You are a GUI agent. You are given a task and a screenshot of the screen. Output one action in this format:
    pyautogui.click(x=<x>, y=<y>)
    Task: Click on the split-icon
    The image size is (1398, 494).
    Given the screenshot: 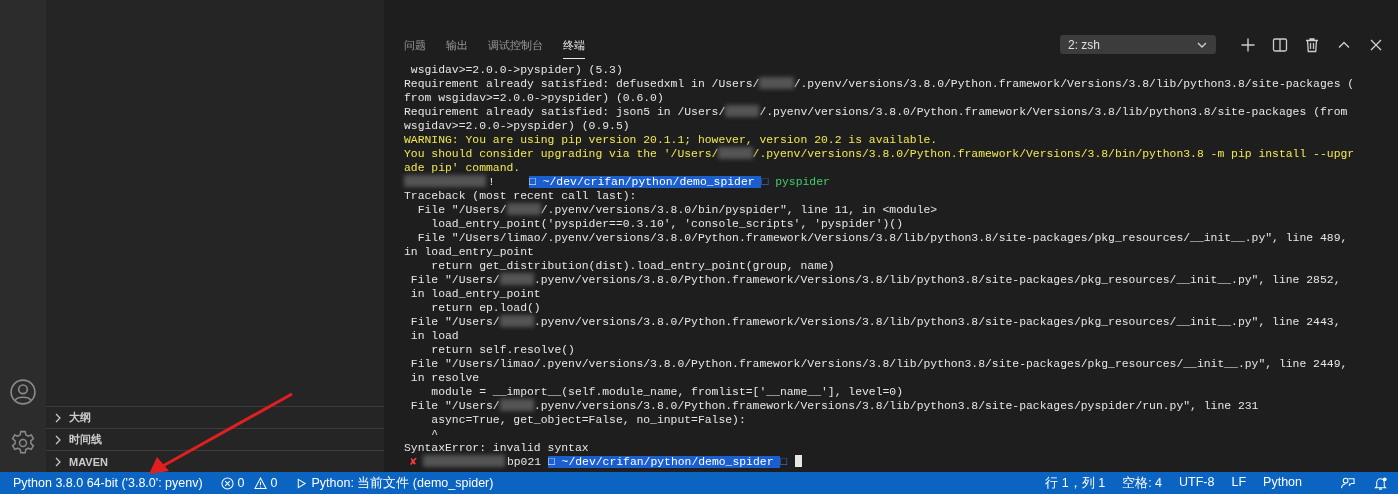 What is the action you would take?
    pyautogui.click(x=1280, y=44)
    